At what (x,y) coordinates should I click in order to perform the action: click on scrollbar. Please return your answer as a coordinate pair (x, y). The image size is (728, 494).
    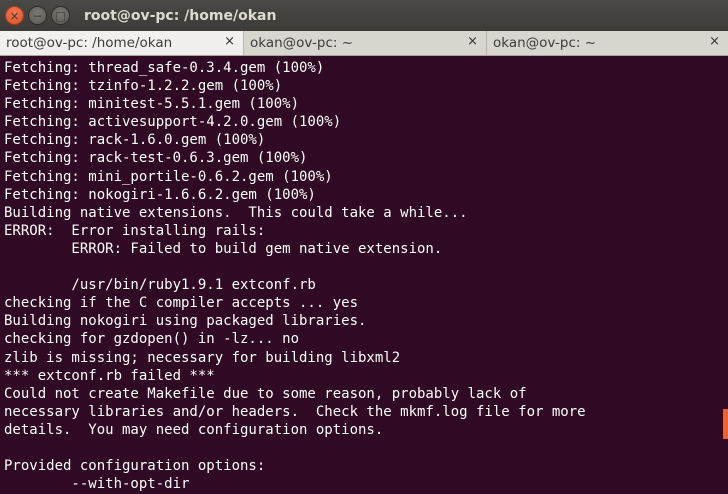
    Looking at the image, I should click on (725, 275).